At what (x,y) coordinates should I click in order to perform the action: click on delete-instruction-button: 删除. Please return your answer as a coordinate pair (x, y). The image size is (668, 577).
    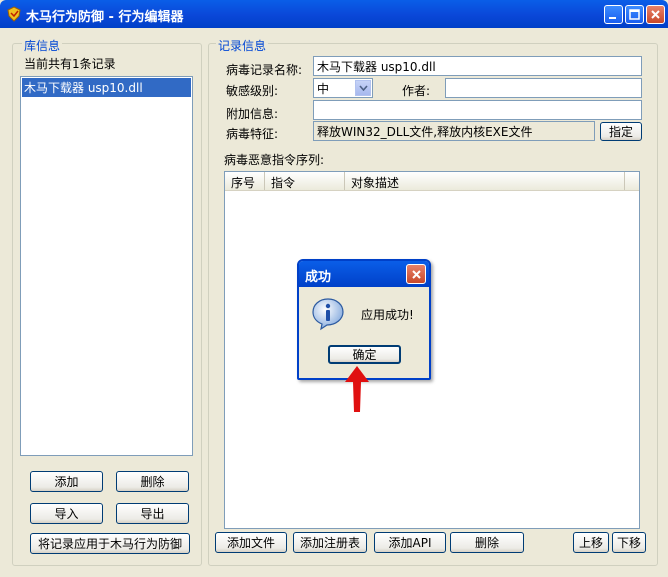
    Looking at the image, I should click on (487, 542).